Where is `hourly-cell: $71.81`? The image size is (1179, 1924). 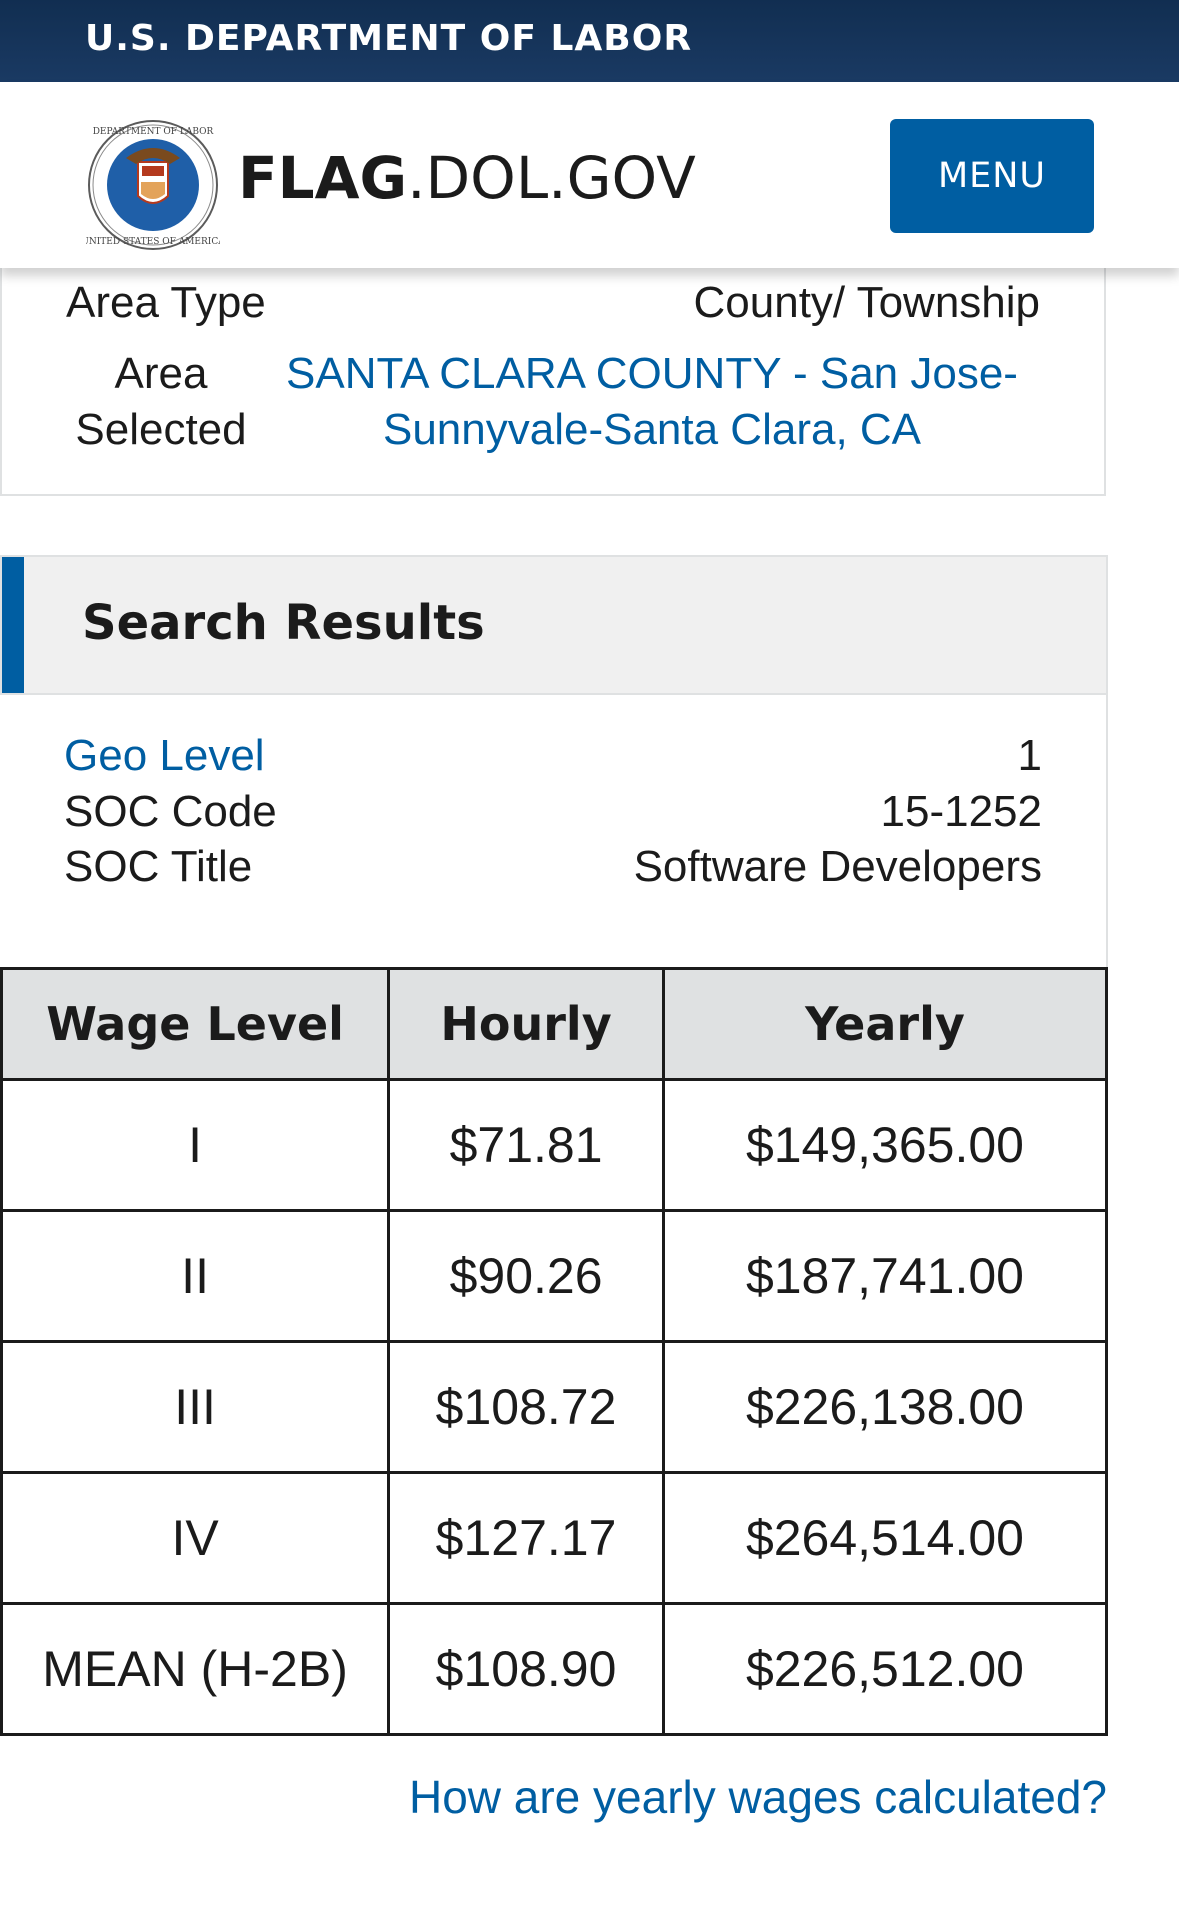 hourly-cell: $71.81 is located at coordinates (526, 1145).